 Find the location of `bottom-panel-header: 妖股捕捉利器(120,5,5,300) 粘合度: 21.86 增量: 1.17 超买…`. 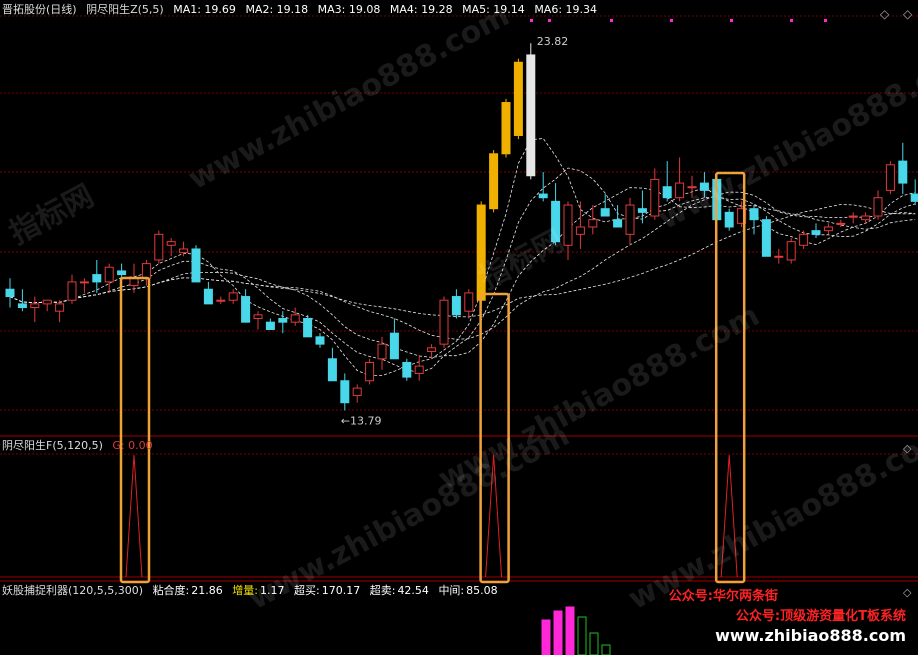

bottom-panel-header: 妖股捕捉利器(120,5,5,300) 粘合度: 21.86 增量: 1.17 超买… is located at coordinates (253, 591).